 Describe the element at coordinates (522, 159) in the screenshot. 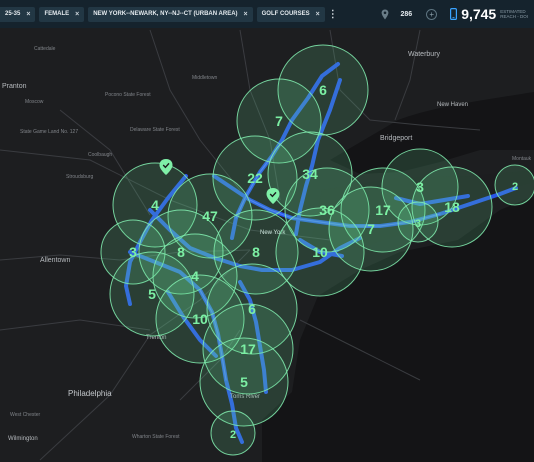

I see `place-label: Montauk` at that location.